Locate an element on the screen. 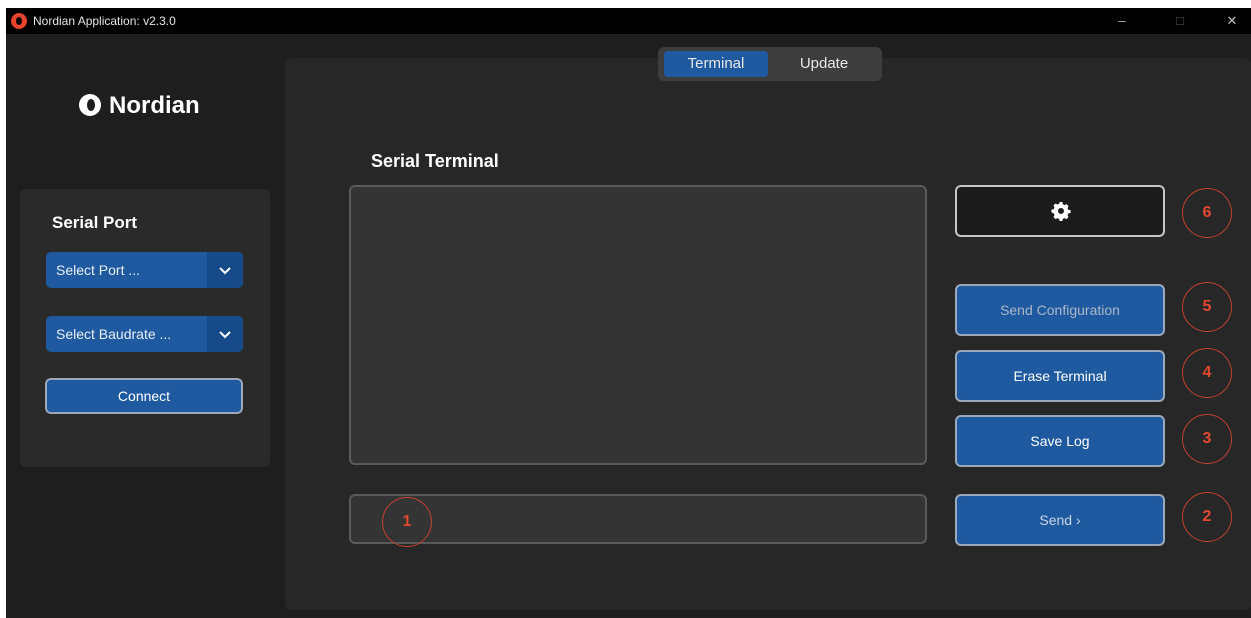 The height and width of the screenshot is (618, 1251). annotation-marker-4: 4 is located at coordinates (1207, 373).